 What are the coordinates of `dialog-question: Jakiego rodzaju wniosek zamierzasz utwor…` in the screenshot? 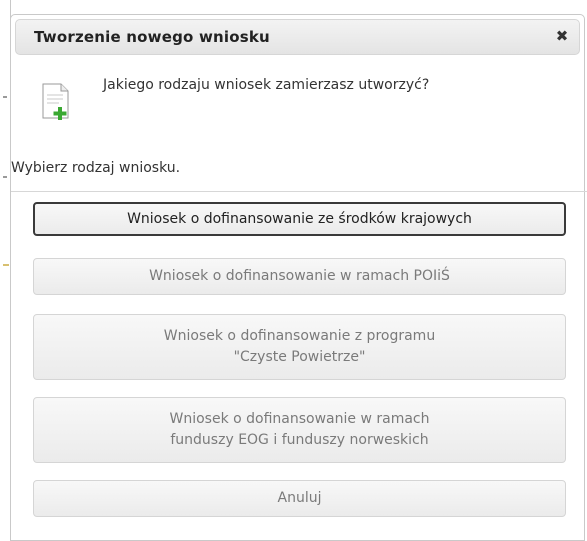 It's located at (266, 85).